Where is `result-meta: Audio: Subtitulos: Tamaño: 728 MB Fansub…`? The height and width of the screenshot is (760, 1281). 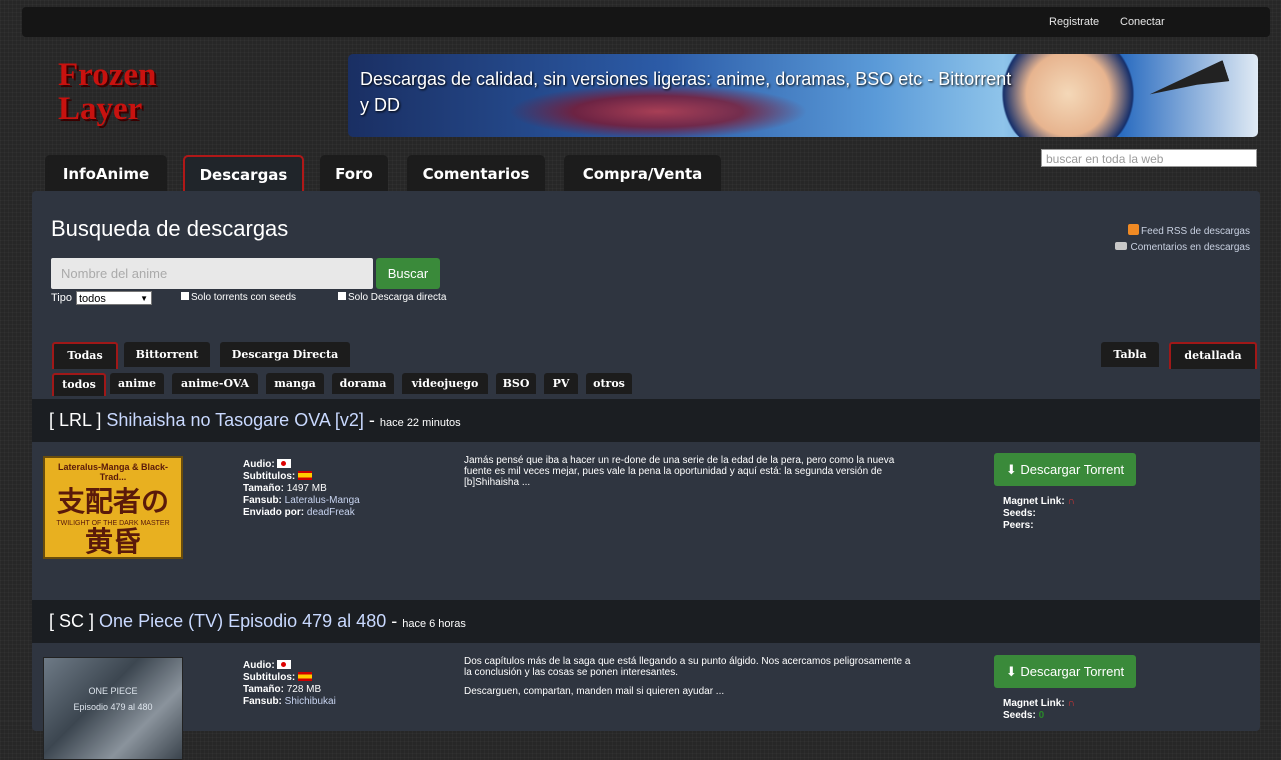
result-meta: Audio: Subtitulos: Tamaño: 728 MB Fansub… is located at coordinates (289, 684).